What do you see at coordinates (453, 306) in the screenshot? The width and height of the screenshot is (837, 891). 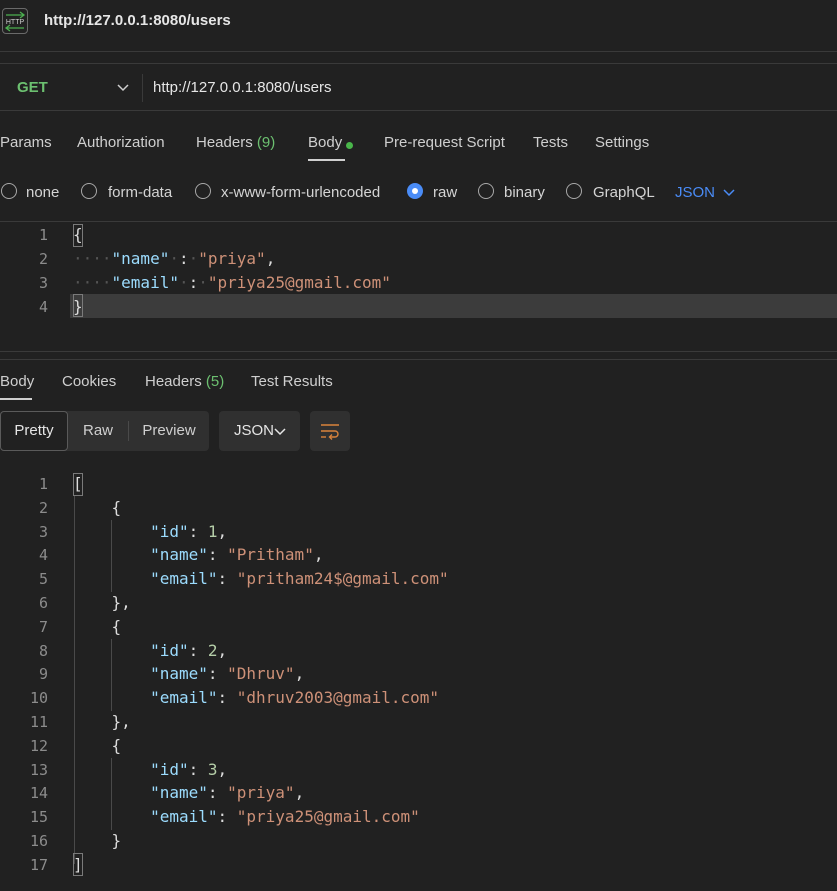 I see `current-line-highlight` at bounding box center [453, 306].